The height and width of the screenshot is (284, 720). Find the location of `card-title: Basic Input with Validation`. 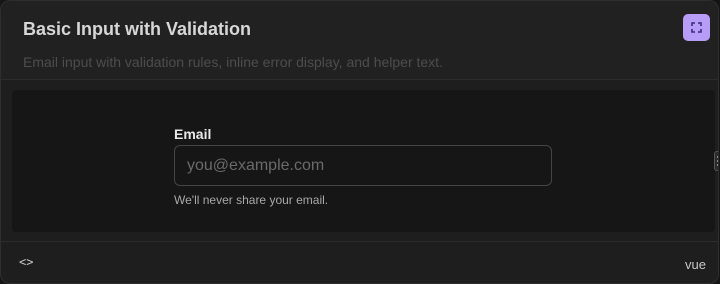

card-title: Basic Input with Validation is located at coordinates (137, 29).